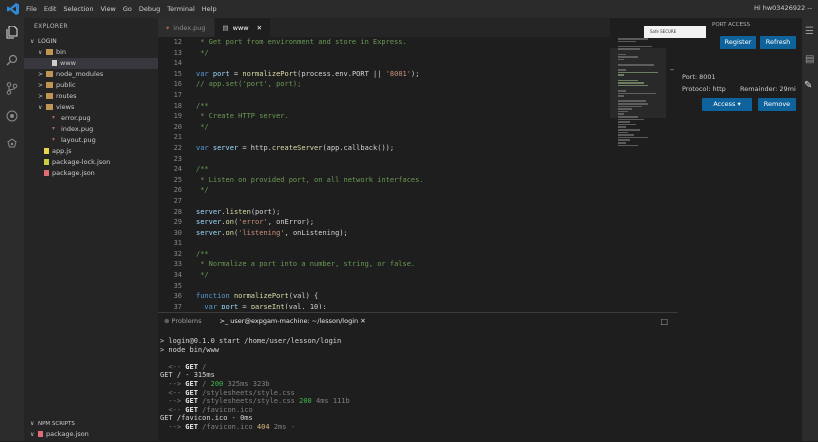 This screenshot has height=442, width=818. I want to click on tree-item-package-json: package.json, so click(91, 173).